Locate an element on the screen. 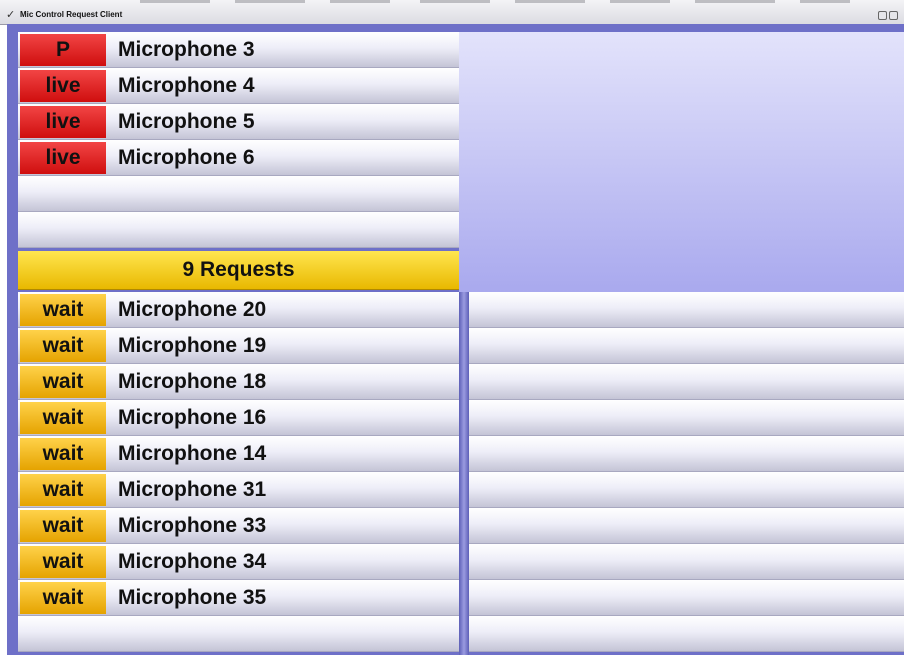  active-mic-row: P Microphone 3 is located at coordinates (238, 50).